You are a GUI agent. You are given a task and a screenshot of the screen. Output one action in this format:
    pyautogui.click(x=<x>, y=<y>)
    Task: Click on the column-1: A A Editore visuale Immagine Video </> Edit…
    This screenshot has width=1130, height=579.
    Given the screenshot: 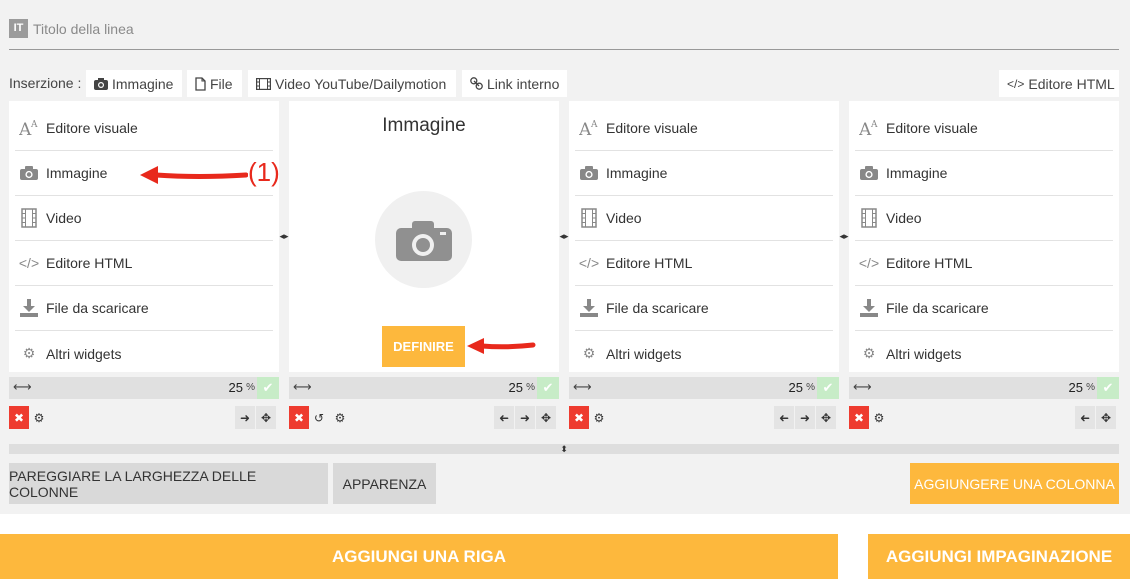 What is the action you would take?
    pyautogui.click(x=144, y=236)
    